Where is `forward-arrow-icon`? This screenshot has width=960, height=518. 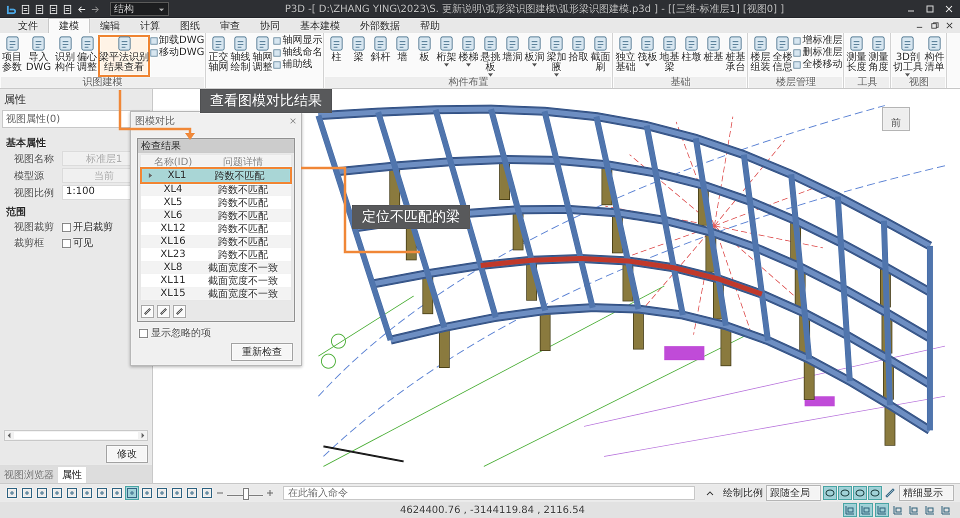 forward-arrow-icon is located at coordinates (95, 9).